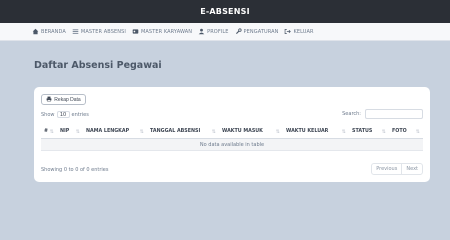 This screenshot has width=450, height=240. What do you see at coordinates (201, 31) in the screenshot?
I see `user-icon` at bounding box center [201, 31].